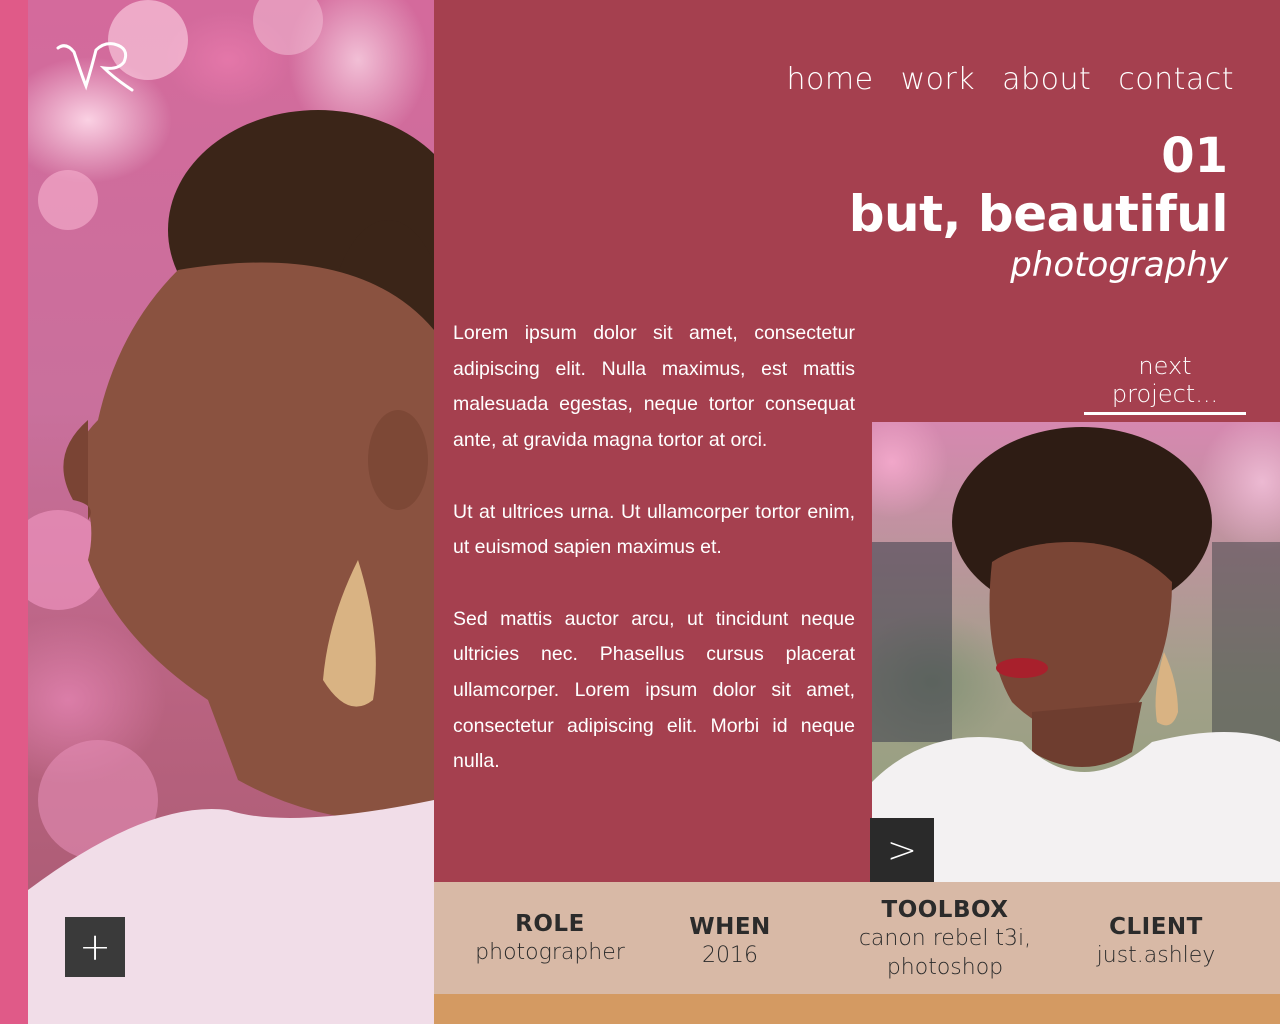  I want to click on plus-icon: +, so click(95, 947).